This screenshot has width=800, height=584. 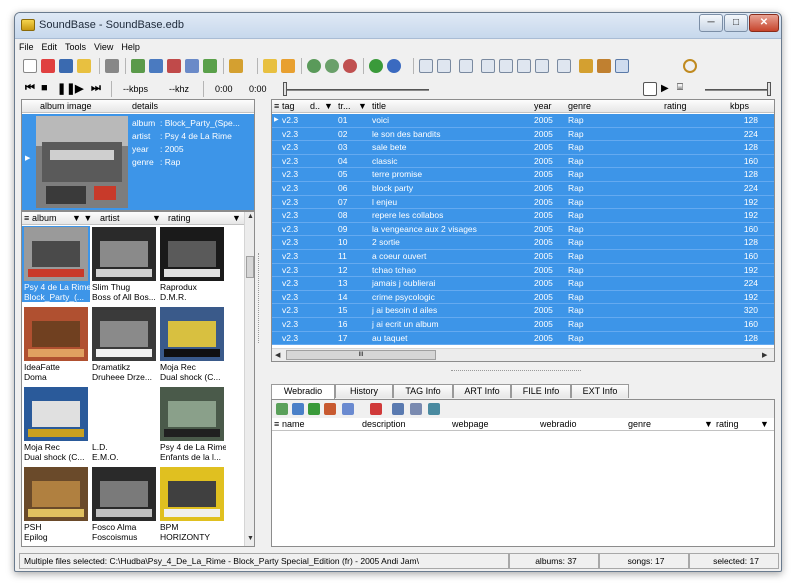 I want to click on hscroll-thumb: III, so click(x=361, y=355).